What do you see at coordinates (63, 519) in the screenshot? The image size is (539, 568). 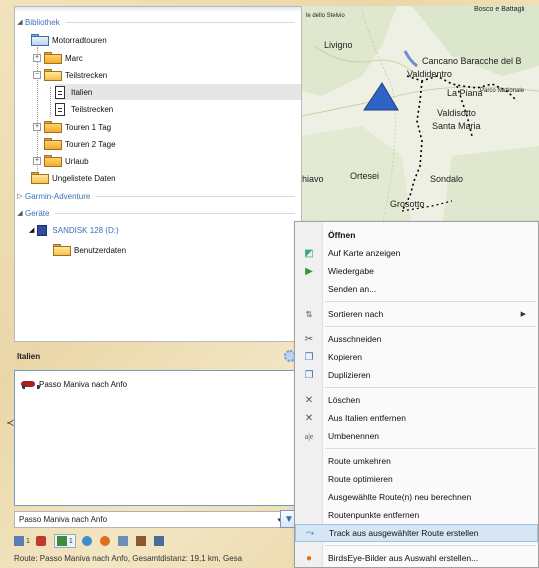 I see `route-select-value: Passo Maniva nach Anfo` at bounding box center [63, 519].